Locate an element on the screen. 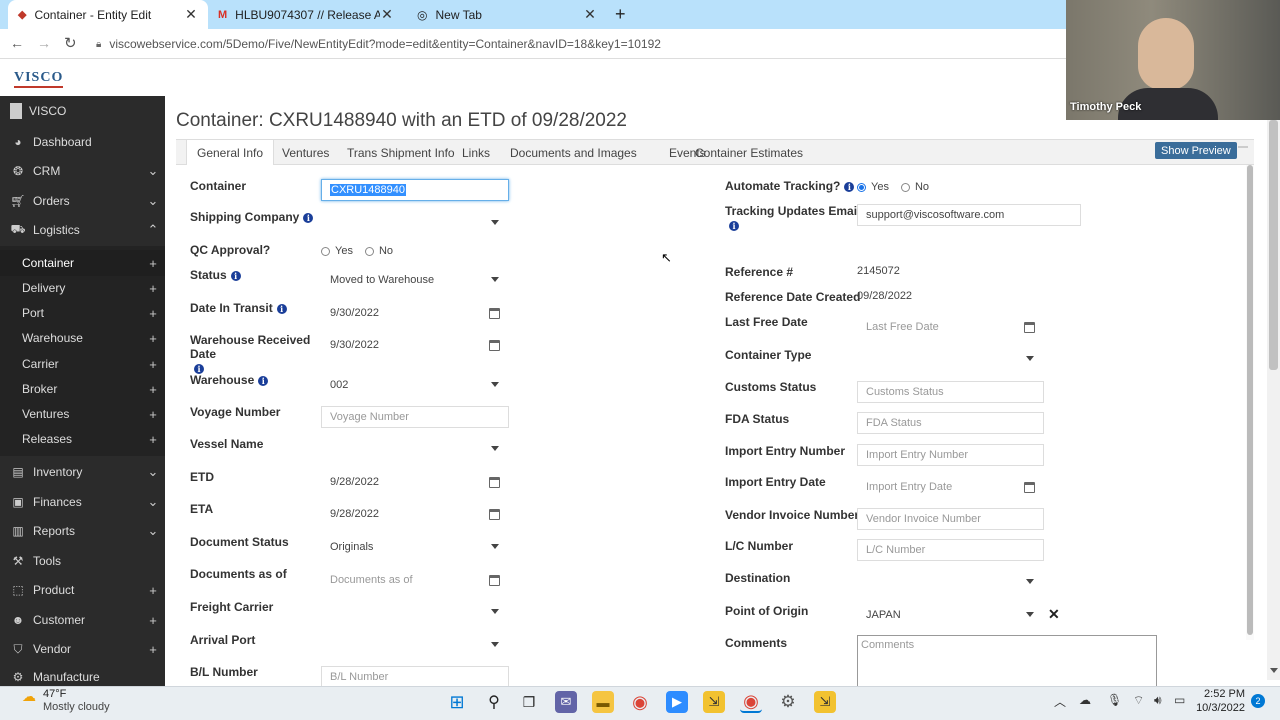 This screenshot has width=1280, height=720. freight-carrier-select is located at coordinates (415, 612).